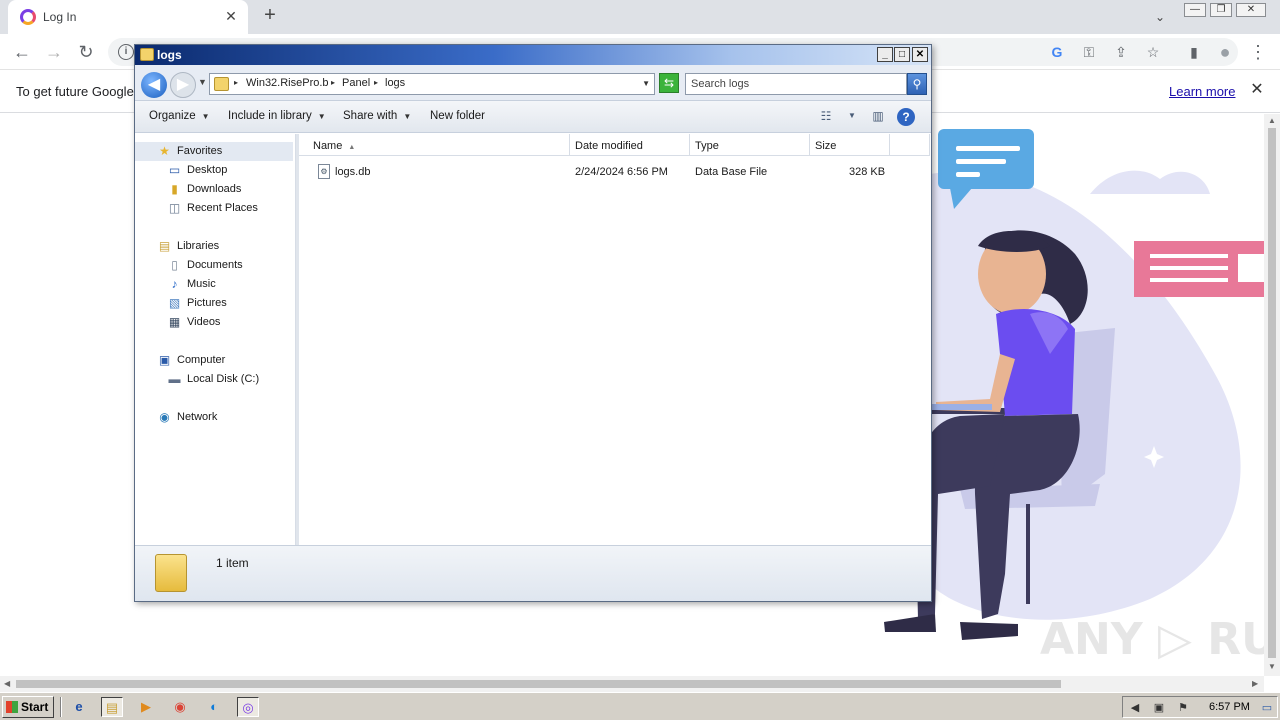  I want to click on sidebar-item-network: ◉ Network, so click(214, 417).